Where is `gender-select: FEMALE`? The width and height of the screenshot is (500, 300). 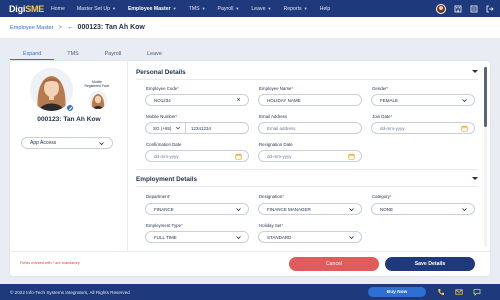
gender-select: FEMALE is located at coordinates (423, 100).